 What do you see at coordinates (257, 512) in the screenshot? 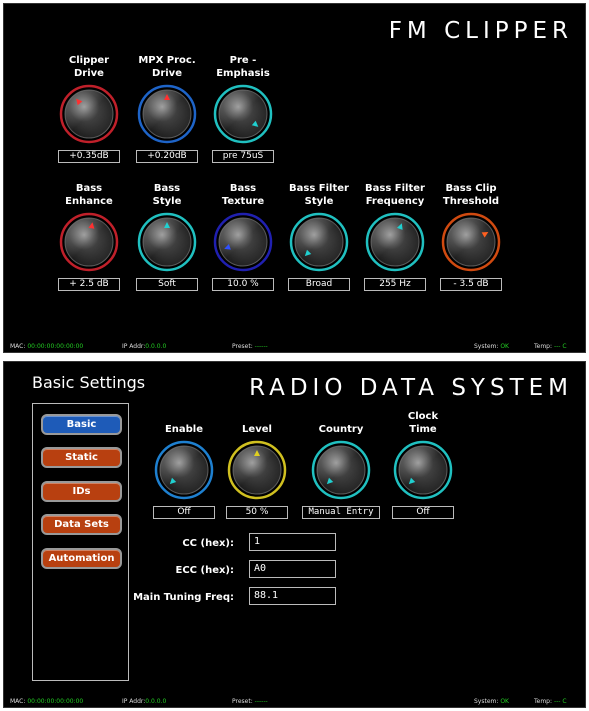
I see `knob-value-display: 50 %` at bounding box center [257, 512].